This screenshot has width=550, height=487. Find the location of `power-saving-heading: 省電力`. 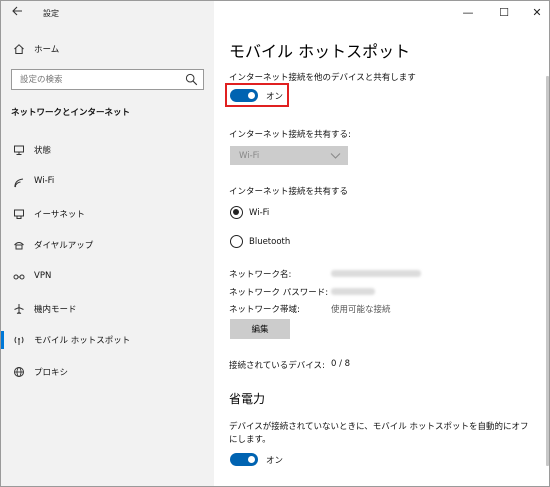

power-saving-heading: 省電力 is located at coordinates (247, 399).